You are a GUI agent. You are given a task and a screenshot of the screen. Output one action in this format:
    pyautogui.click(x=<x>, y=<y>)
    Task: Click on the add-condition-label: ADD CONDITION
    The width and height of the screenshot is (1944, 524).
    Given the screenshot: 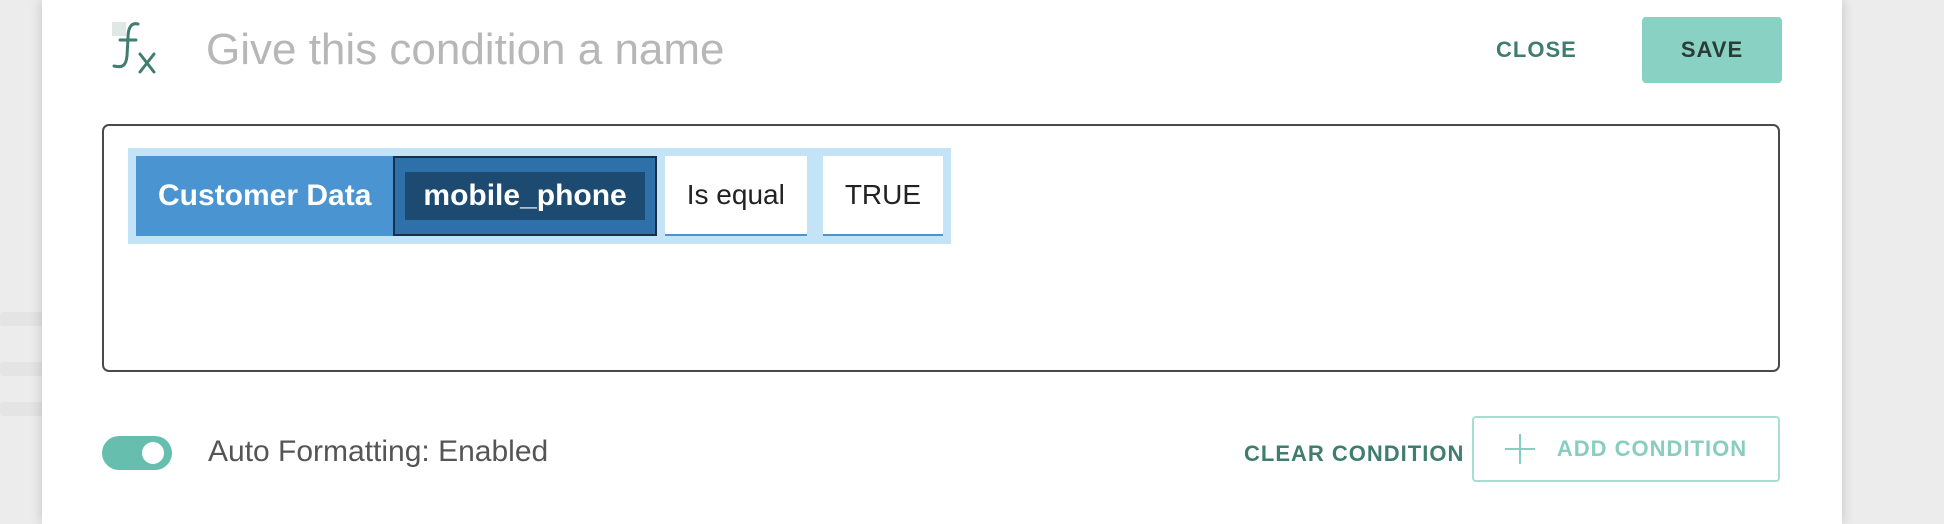 What is the action you would take?
    pyautogui.click(x=1652, y=448)
    